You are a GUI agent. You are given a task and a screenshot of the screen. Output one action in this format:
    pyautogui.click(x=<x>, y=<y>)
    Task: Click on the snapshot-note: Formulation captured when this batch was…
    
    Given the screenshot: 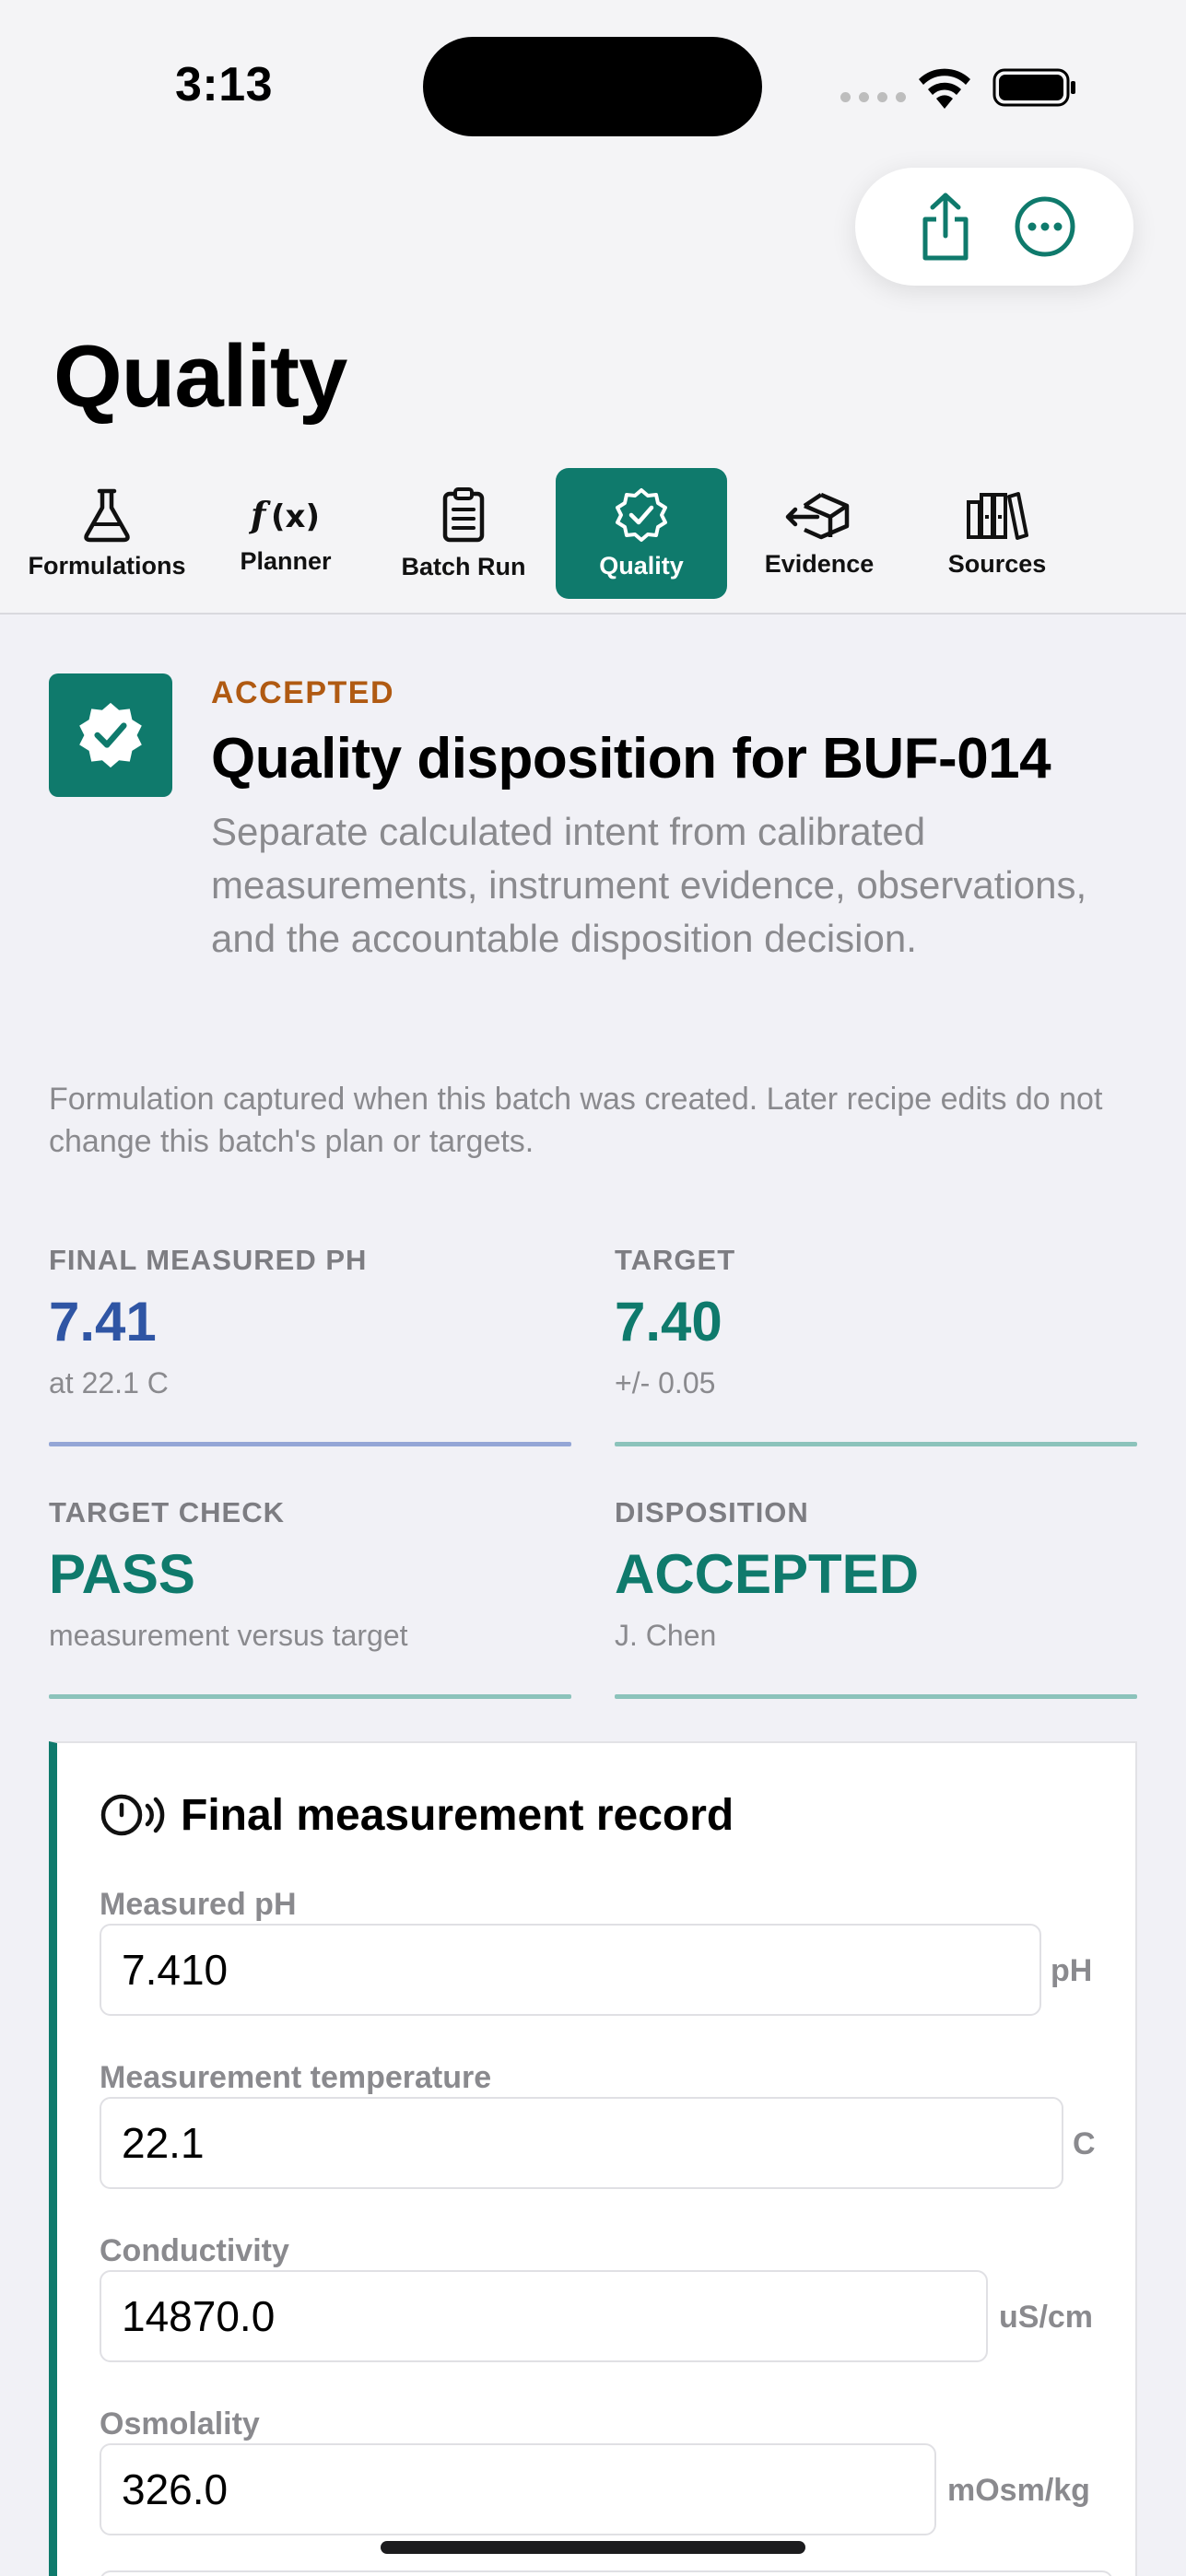 What is the action you would take?
    pyautogui.click(x=576, y=1120)
    